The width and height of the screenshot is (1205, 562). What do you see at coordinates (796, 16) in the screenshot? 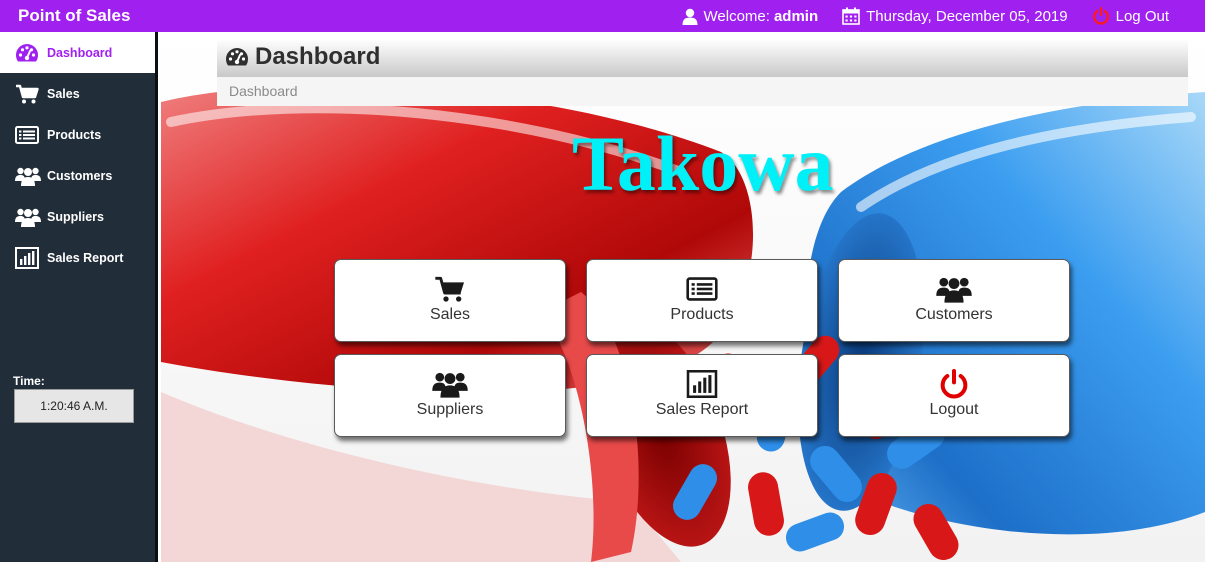
I see `welcome-username: admin` at bounding box center [796, 16].